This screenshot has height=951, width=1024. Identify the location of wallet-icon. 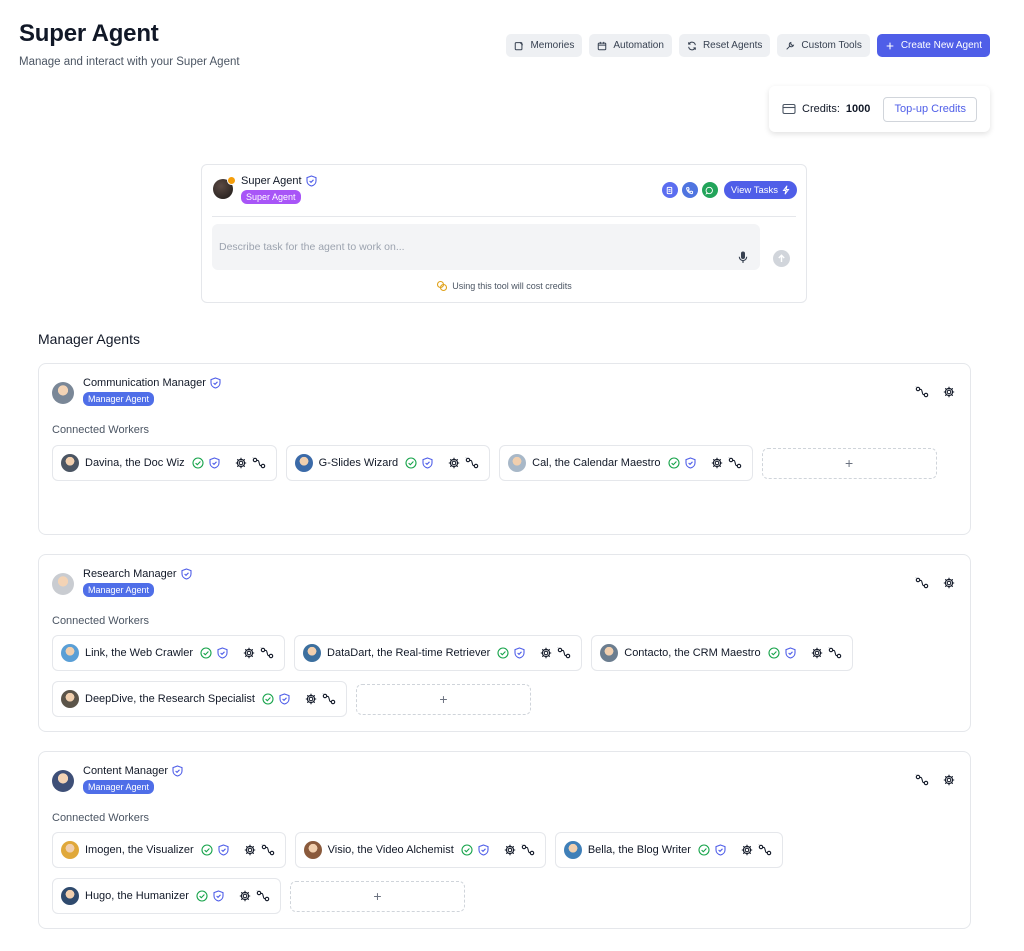
(789, 109).